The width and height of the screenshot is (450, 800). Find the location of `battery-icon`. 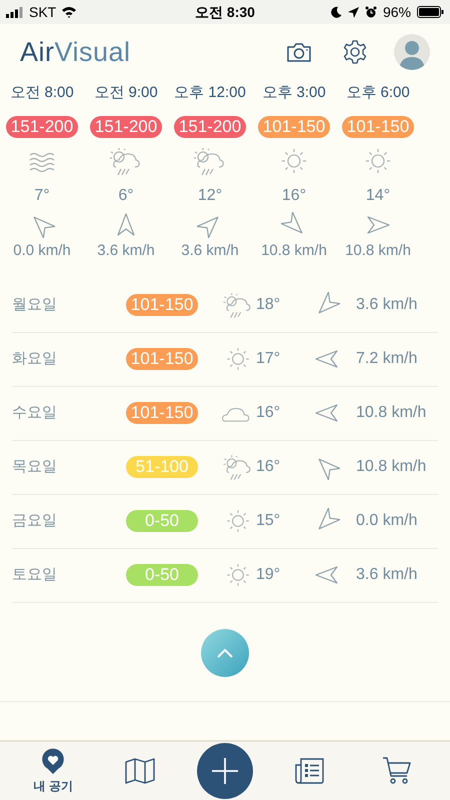

battery-icon is located at coordinates (430, 12).